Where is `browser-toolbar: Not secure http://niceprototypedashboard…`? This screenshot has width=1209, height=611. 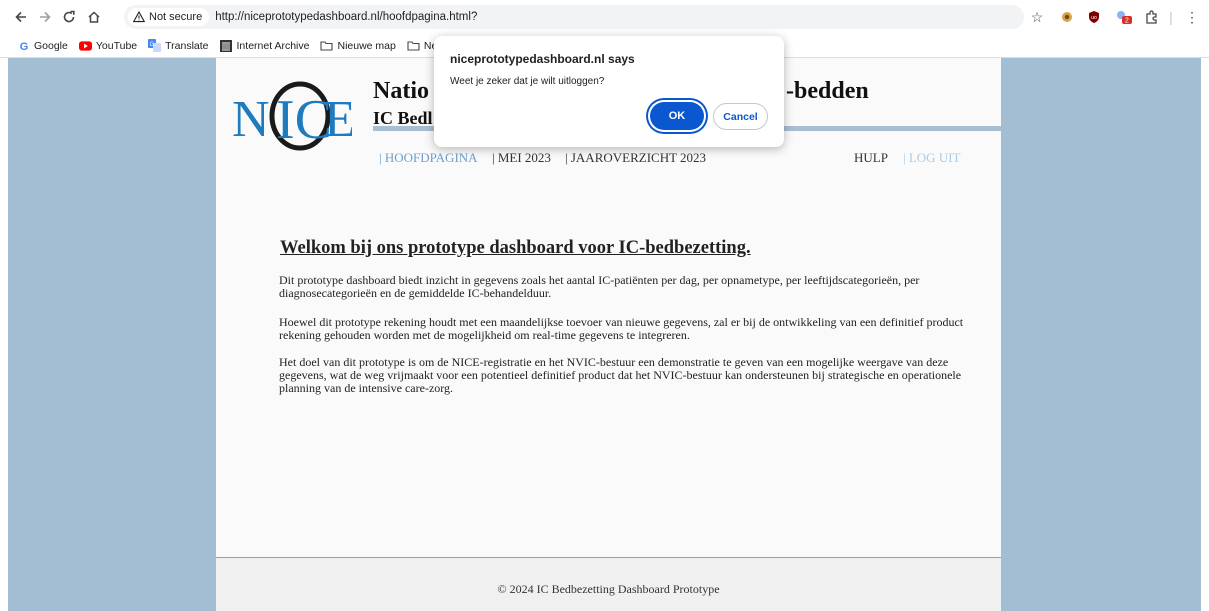 browser-toolbar: Not secure http://niceprototypedashboard… is located at coordinates (604, 17).